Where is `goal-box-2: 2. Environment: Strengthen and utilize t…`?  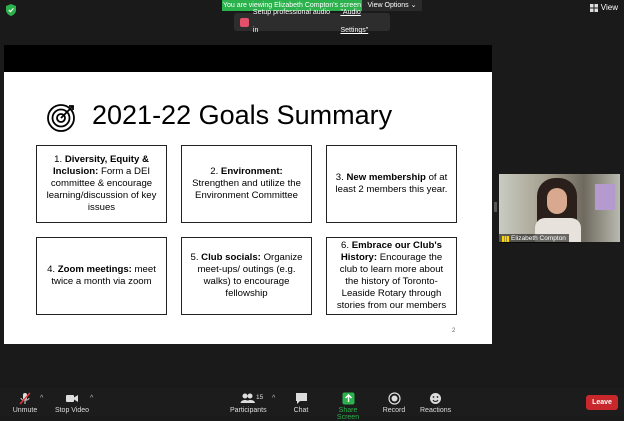 goal-box-2: 2. Environment: Strengthen and utilize t… is located at coordinates (246, 184).